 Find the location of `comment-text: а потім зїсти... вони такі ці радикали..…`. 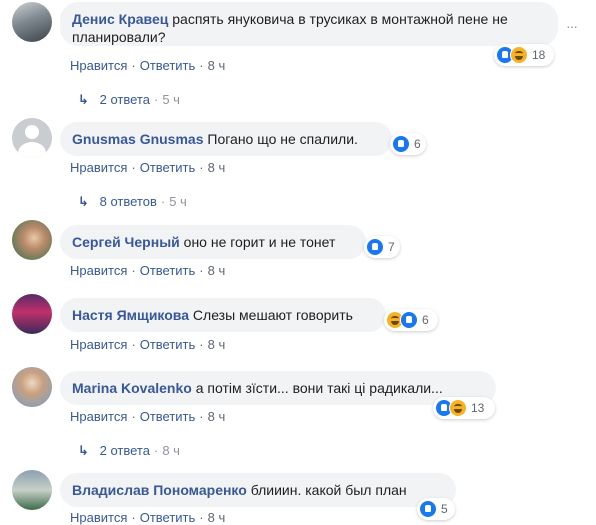

comment-text: а потім зїсти... вони такі ці радикали..… is located at coordinates (319, 388).